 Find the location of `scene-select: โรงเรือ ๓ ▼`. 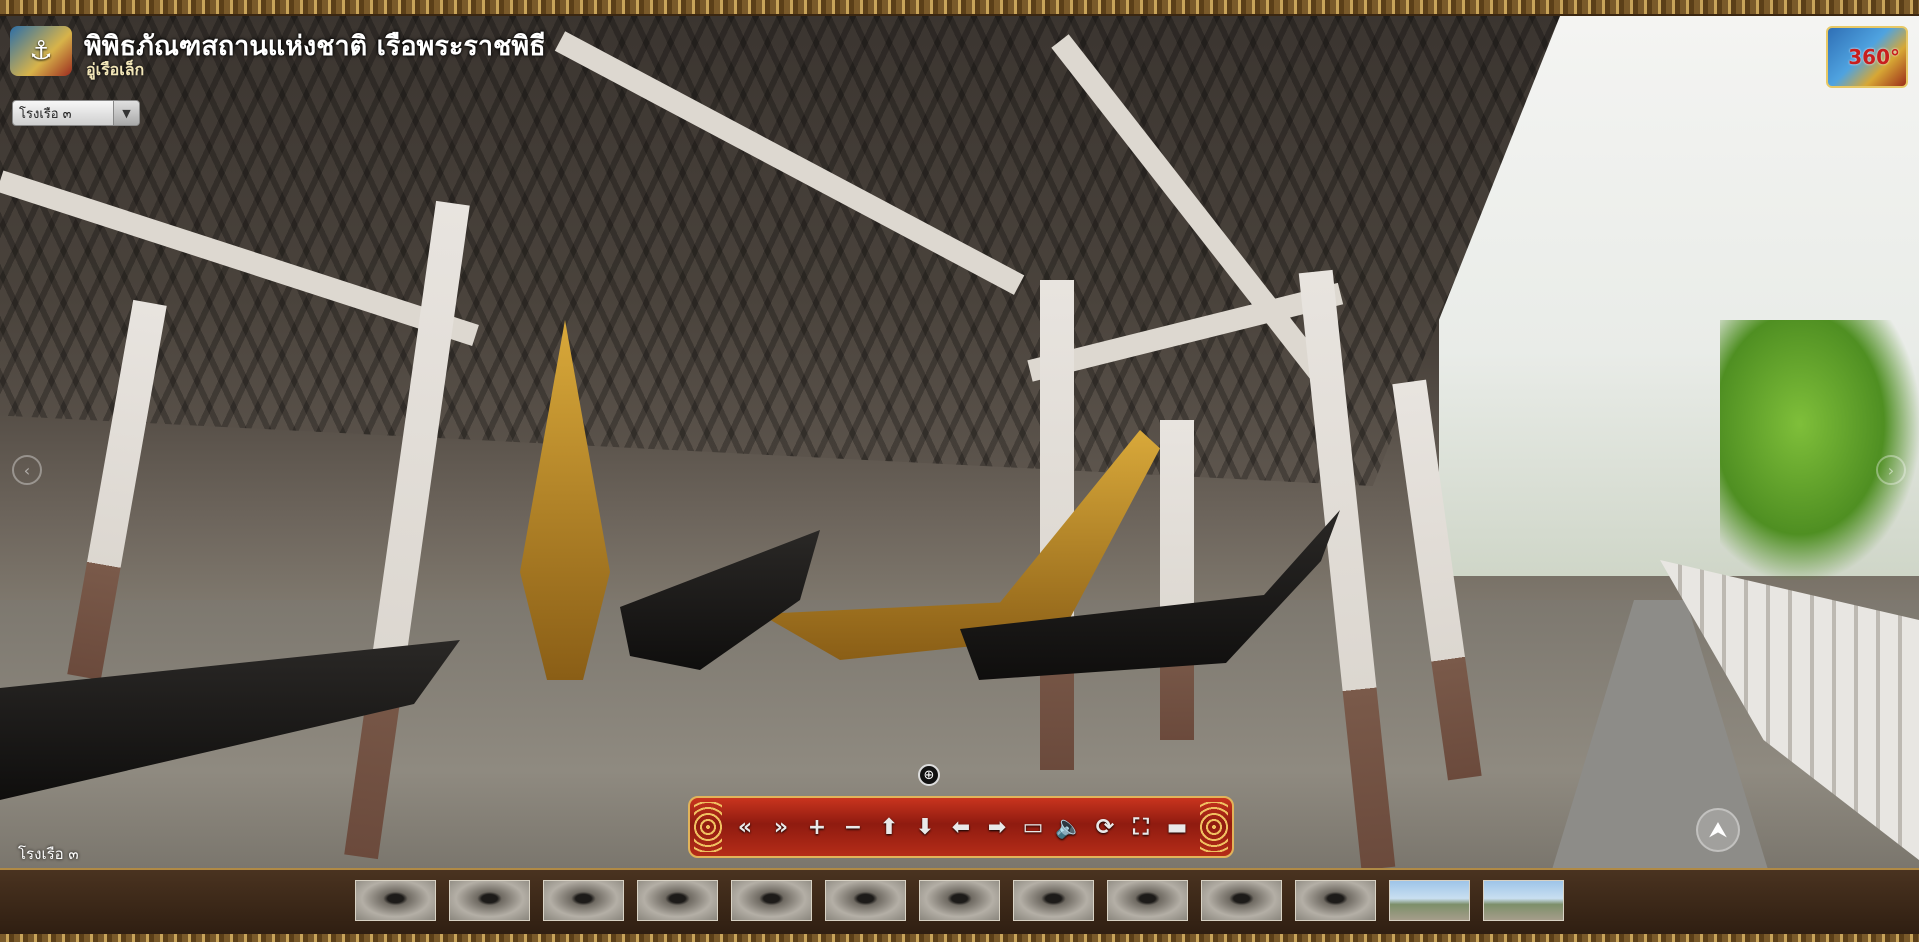

scene-select: โรงเรือ ๓ ▼ is located at coordinates (76, 113).